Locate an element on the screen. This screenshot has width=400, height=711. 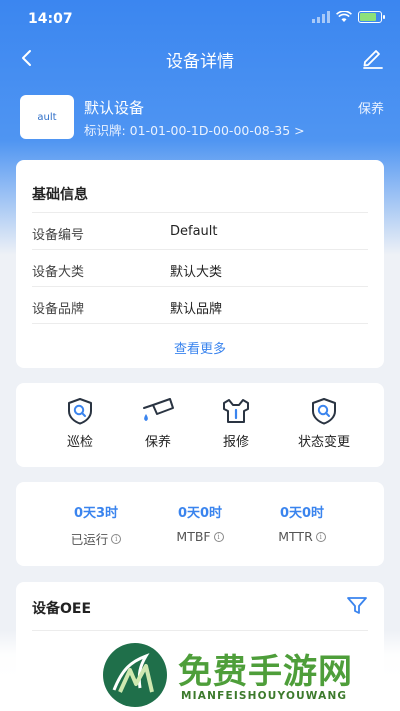
stat-label: MTTR is located at coordinates (295, 536).